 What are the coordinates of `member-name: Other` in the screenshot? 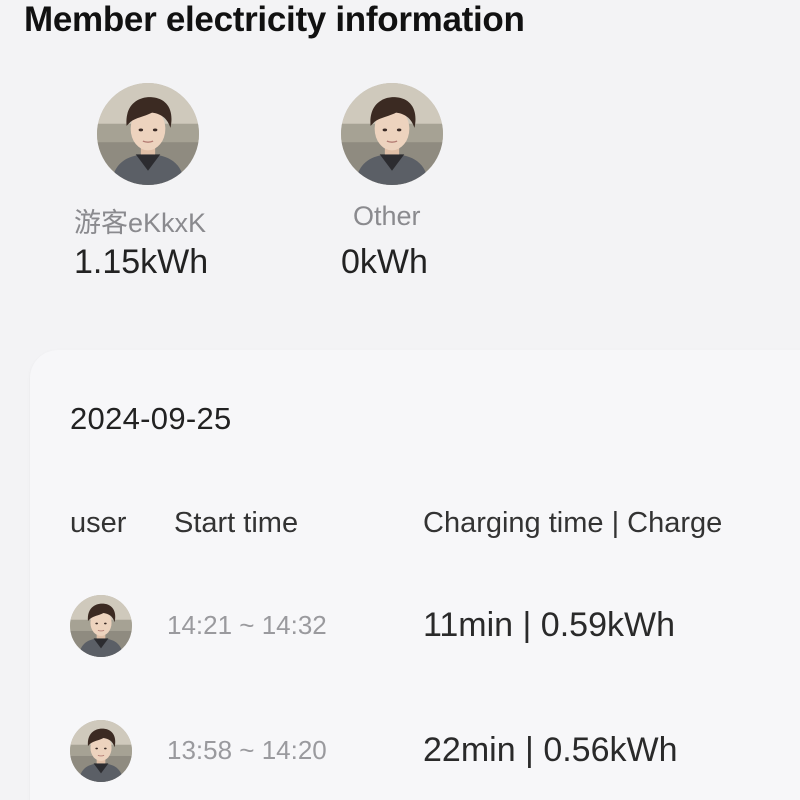 It's located at (387, 216).